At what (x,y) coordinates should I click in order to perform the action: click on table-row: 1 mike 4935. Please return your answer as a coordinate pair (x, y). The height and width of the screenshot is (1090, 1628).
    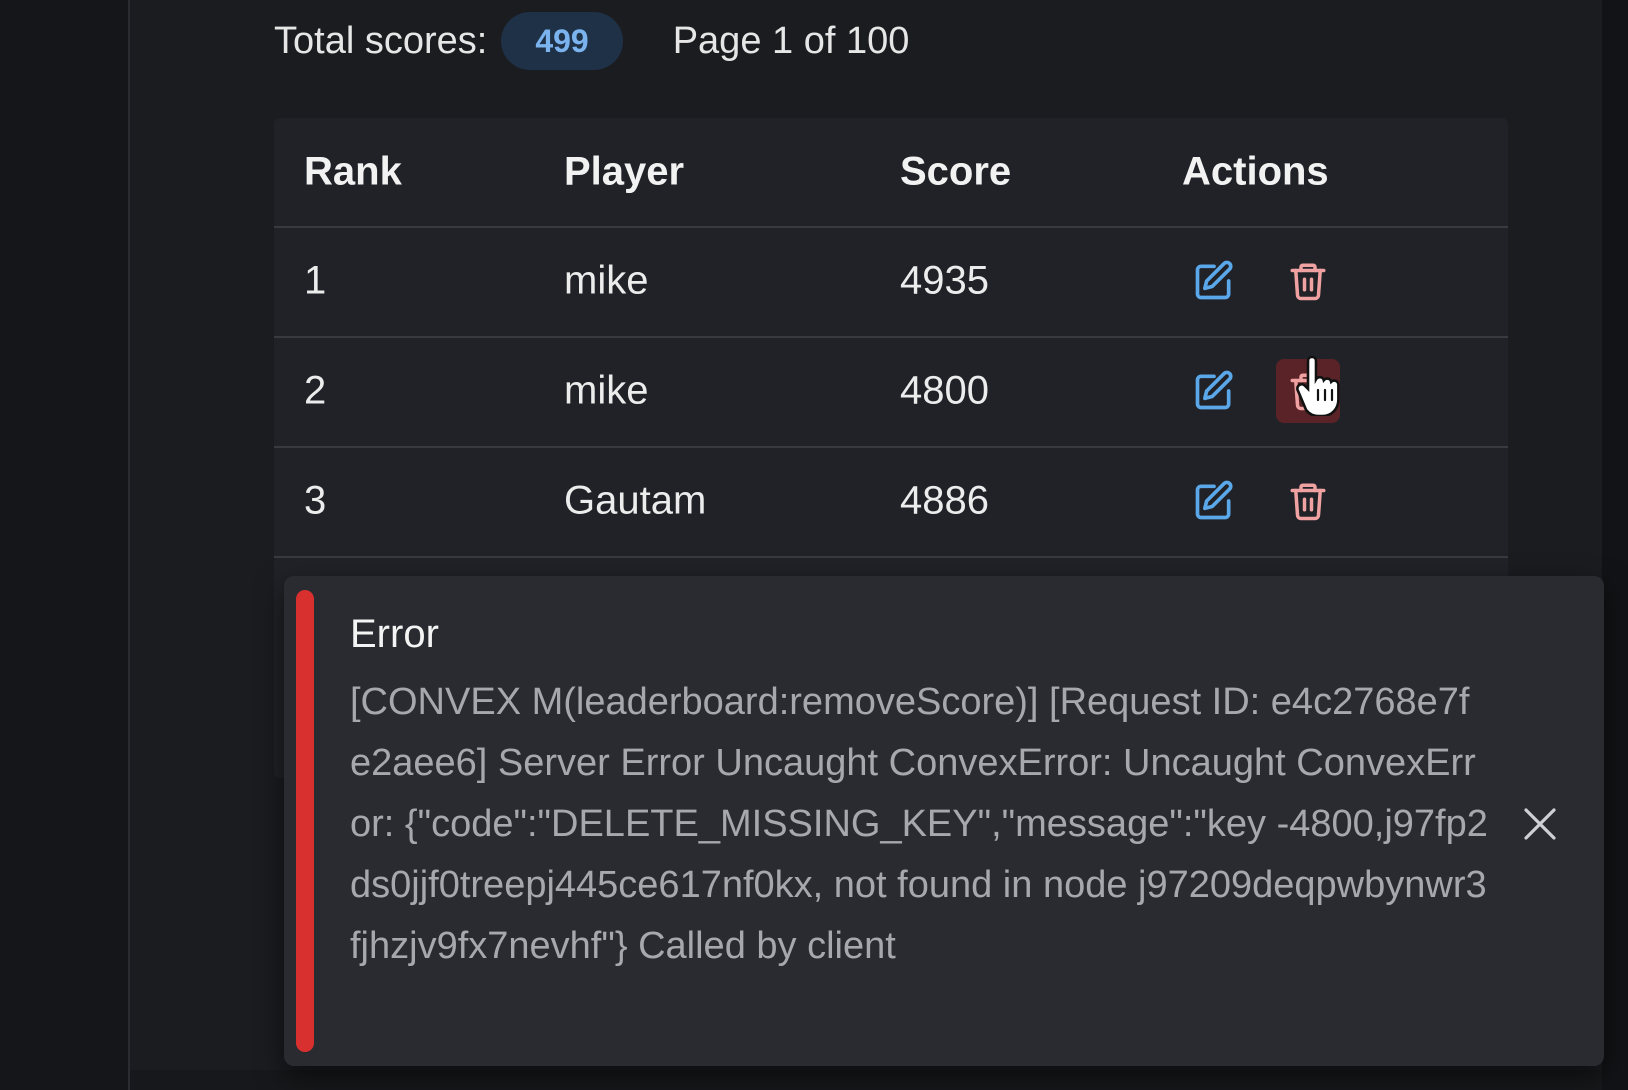
    Looking at the image, I should click on (891, 282).